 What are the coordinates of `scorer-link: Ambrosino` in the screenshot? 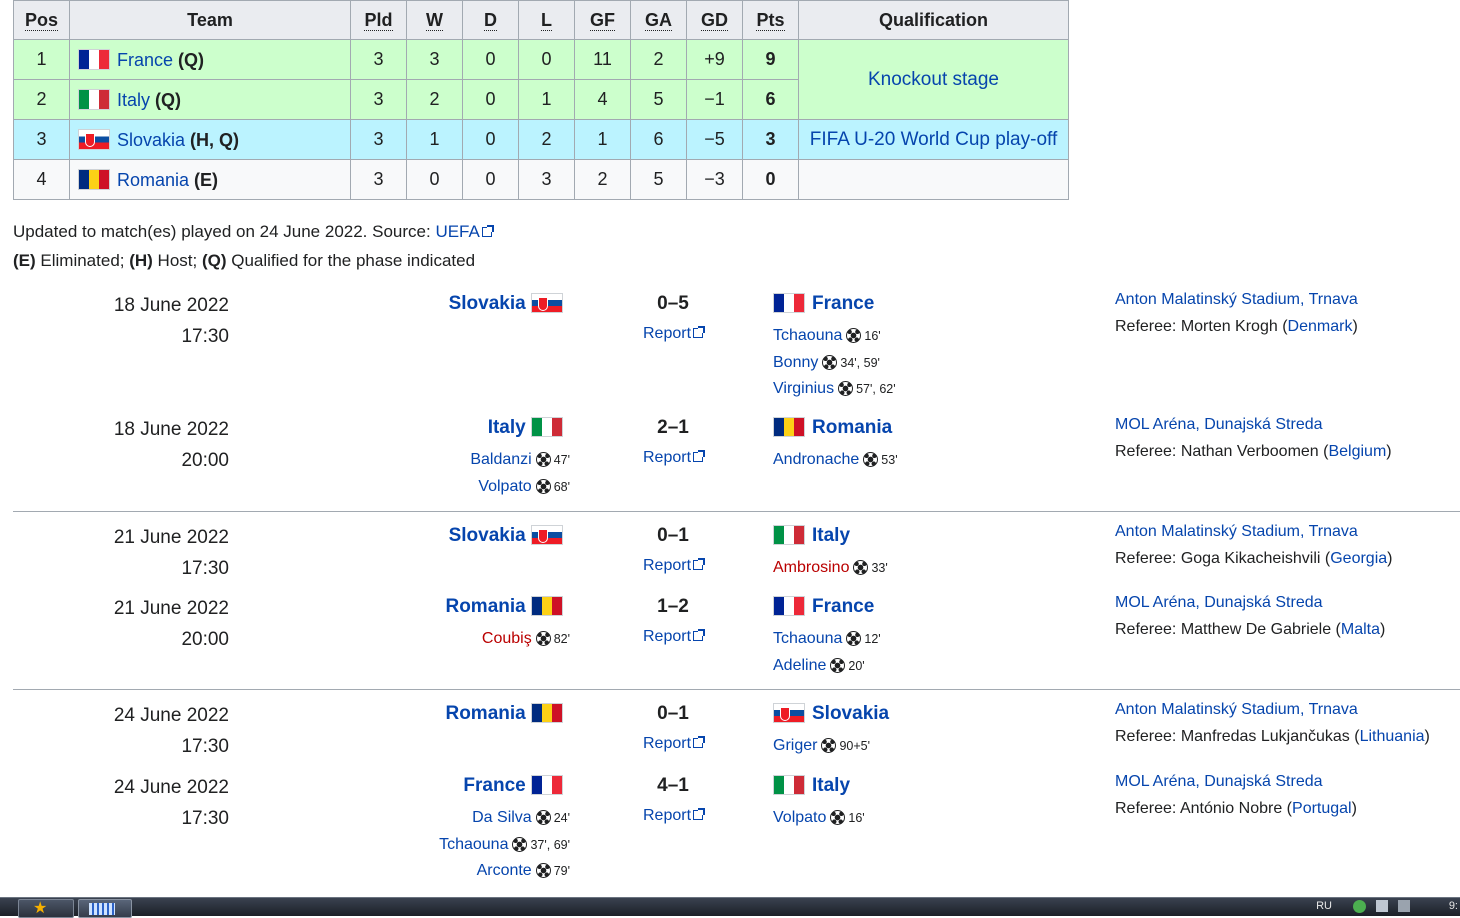 It's located at (811, 567).